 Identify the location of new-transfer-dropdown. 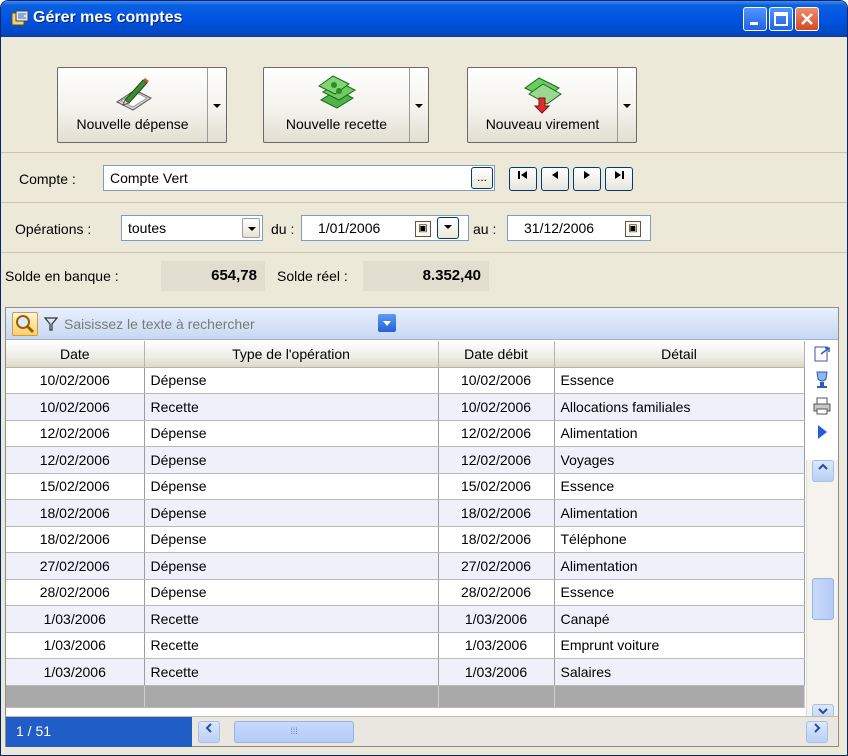
(627, 105).